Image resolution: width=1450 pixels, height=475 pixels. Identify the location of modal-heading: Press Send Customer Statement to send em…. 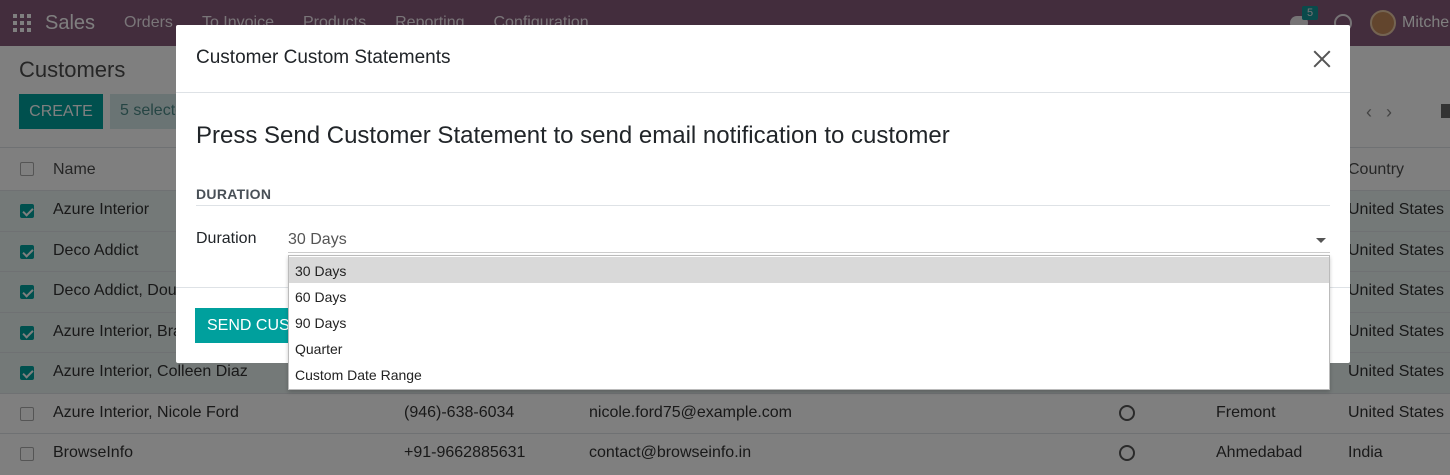
(573, 135).